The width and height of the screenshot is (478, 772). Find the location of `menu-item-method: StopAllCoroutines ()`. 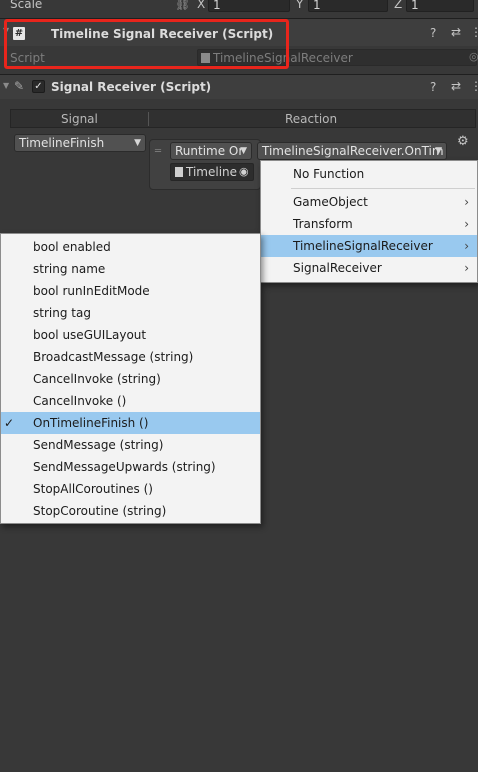

menu-item-method: StopAllCoroutines () is located at coordinates (130, 489).